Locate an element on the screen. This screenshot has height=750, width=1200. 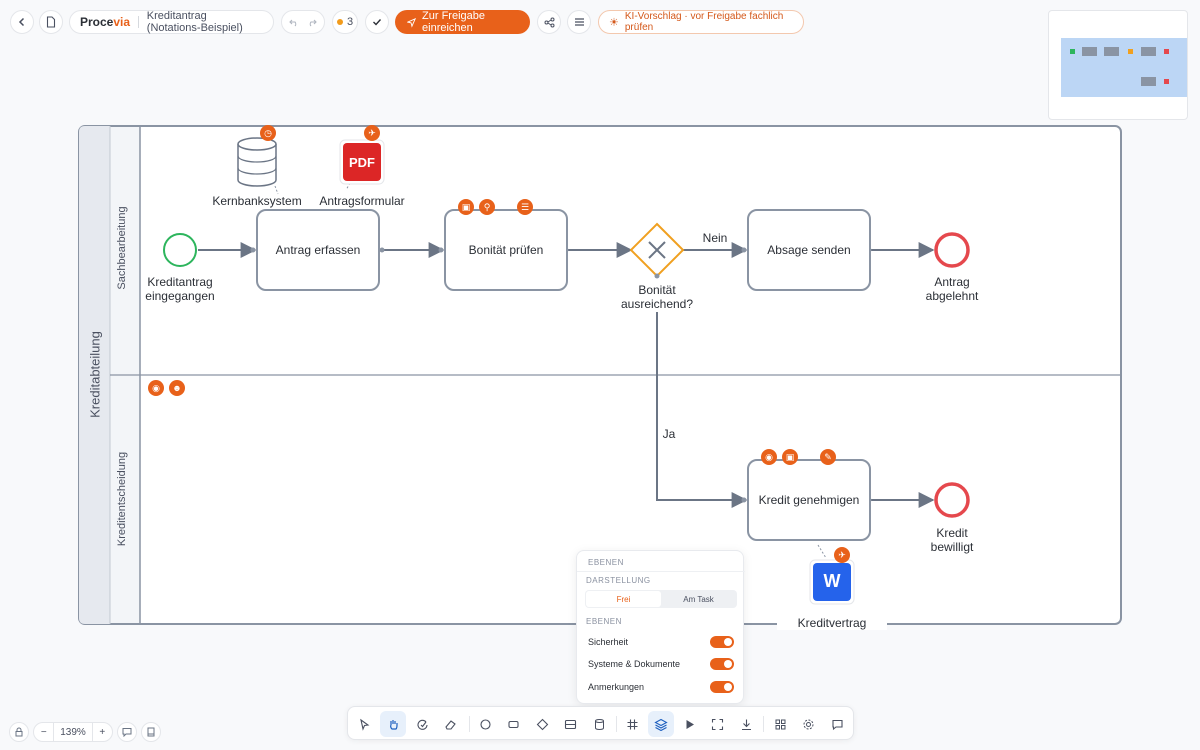
event-tool is located at coordinates (485, 724).